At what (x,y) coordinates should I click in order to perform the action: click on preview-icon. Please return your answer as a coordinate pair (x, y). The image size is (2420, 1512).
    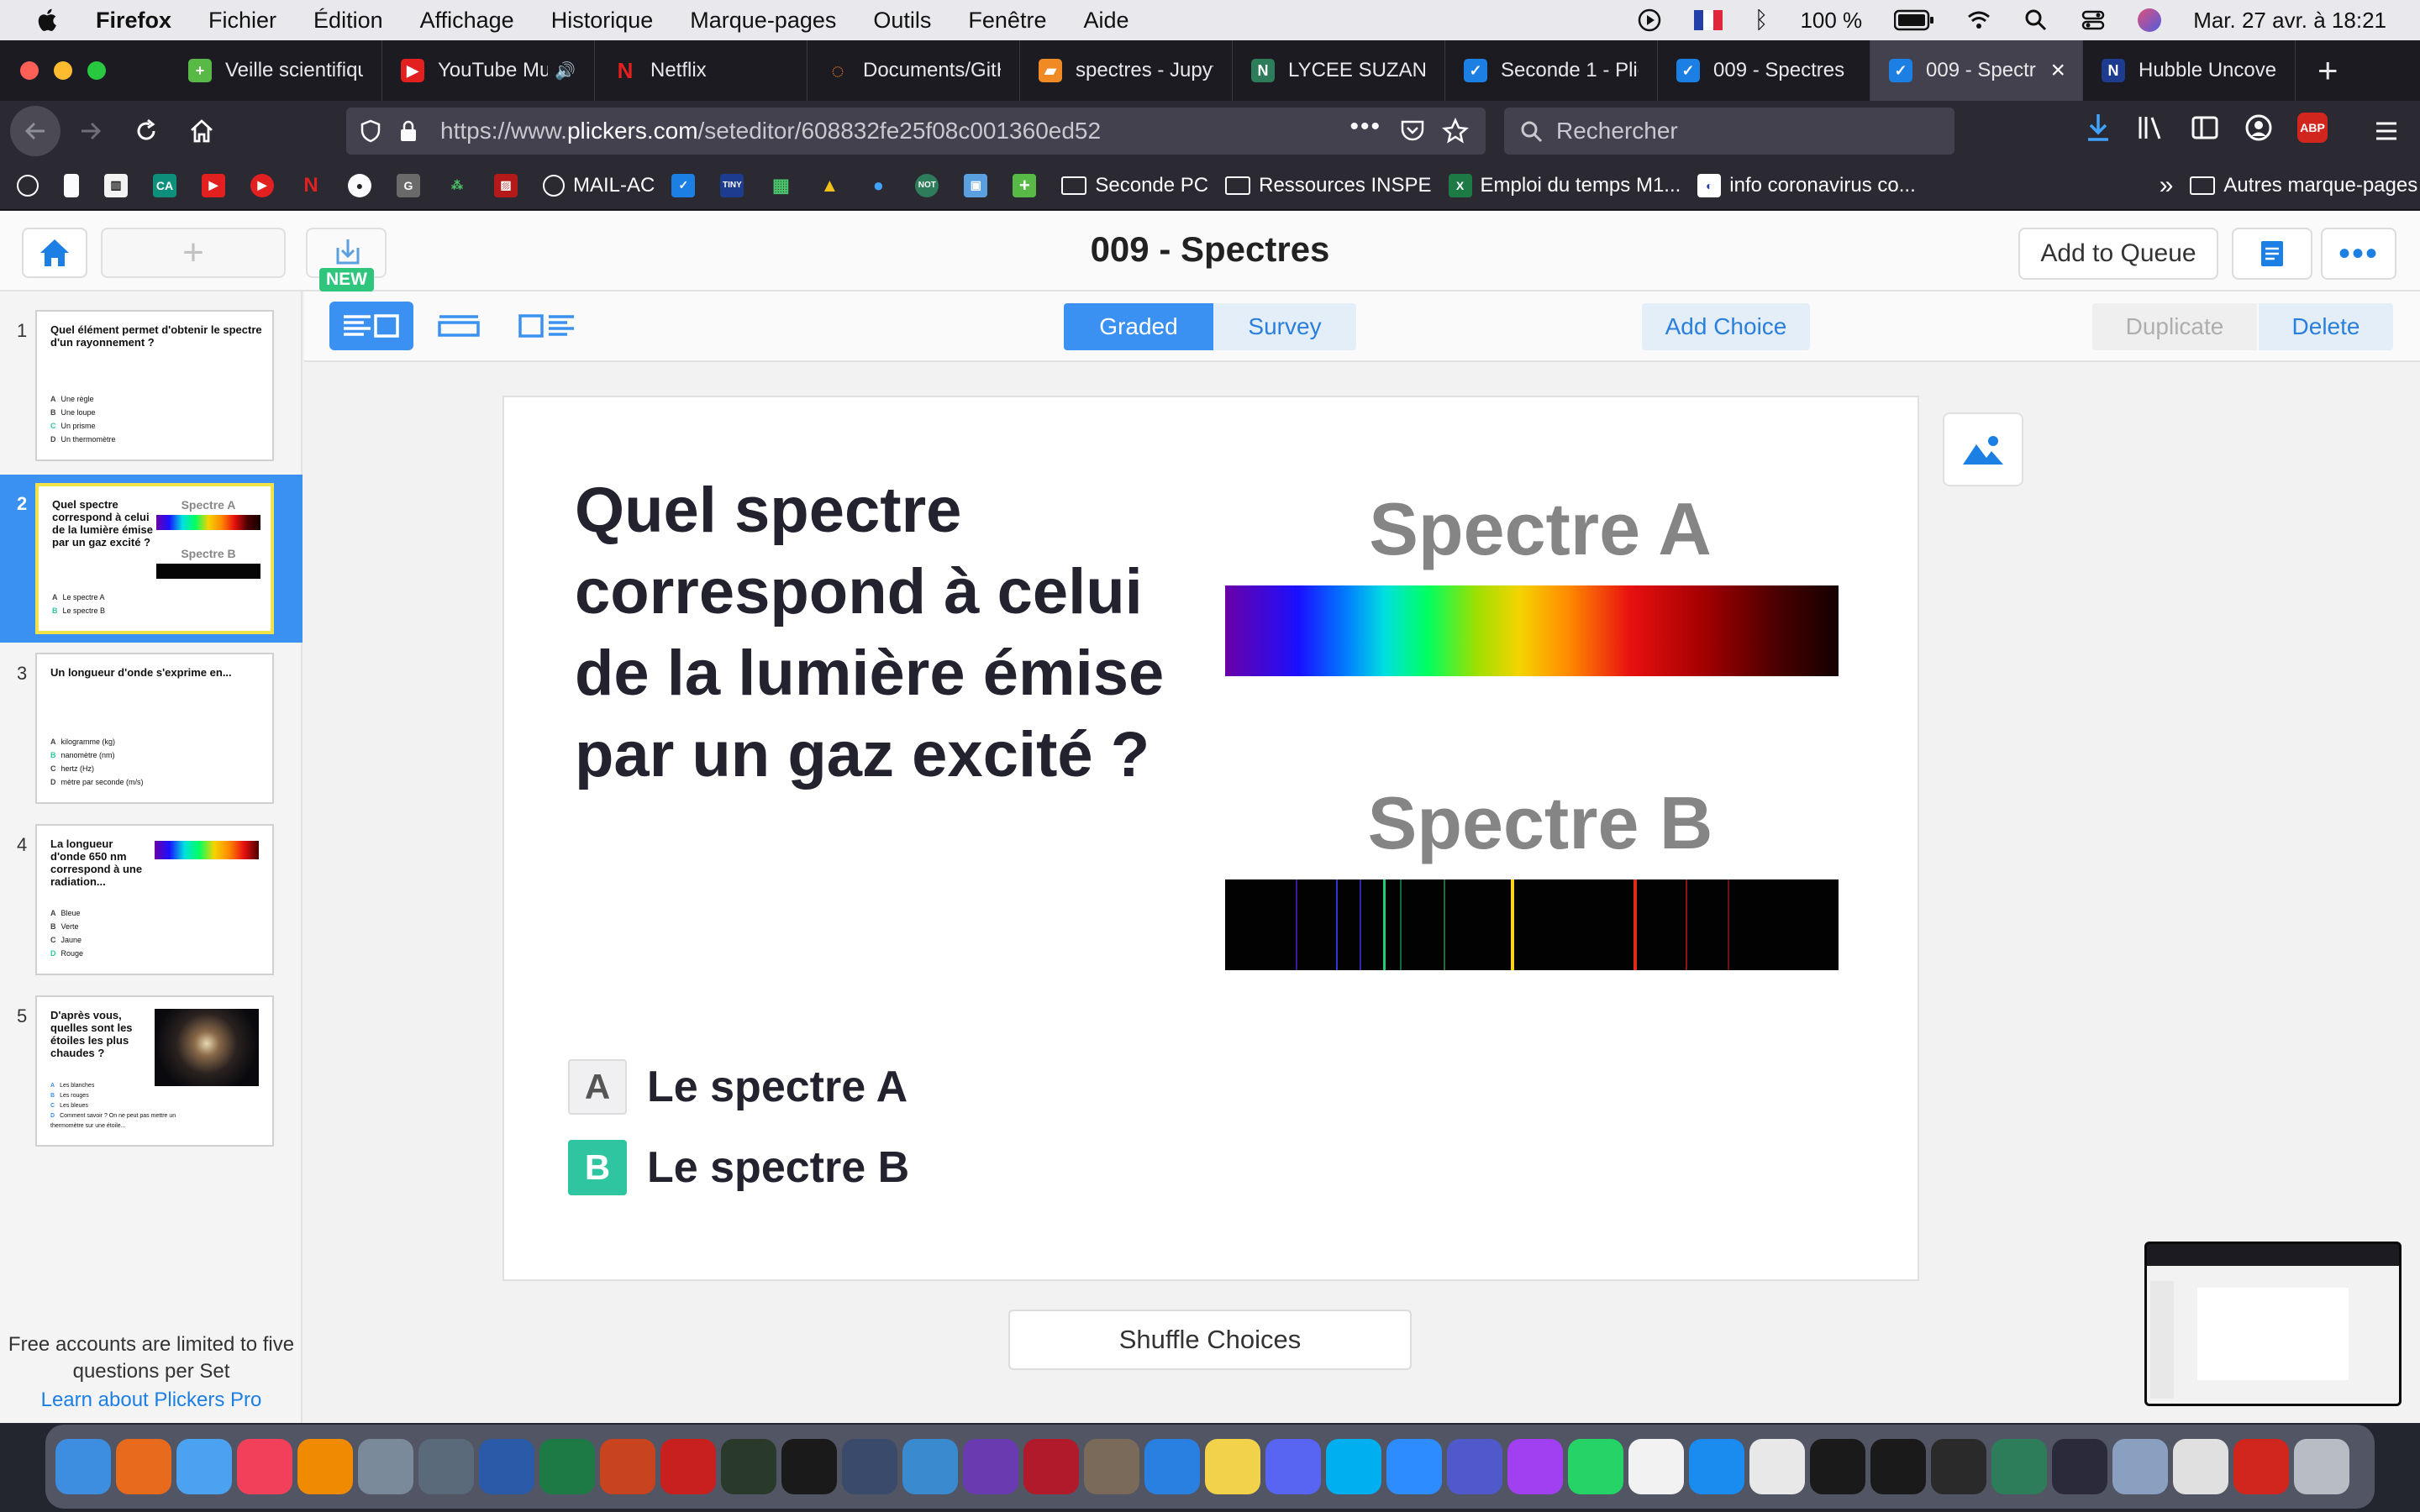
    Looking at the image, I should click on (385, 1466).